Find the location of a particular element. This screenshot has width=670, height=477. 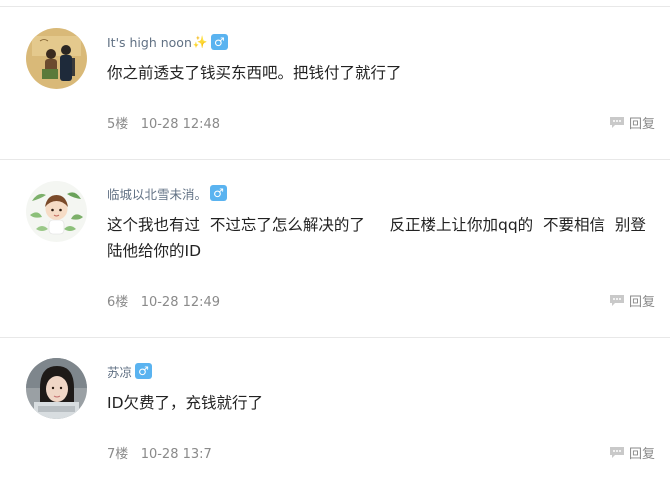

post-meta: 5楼 10-28 12:48 is located at coordinates (163, 122).